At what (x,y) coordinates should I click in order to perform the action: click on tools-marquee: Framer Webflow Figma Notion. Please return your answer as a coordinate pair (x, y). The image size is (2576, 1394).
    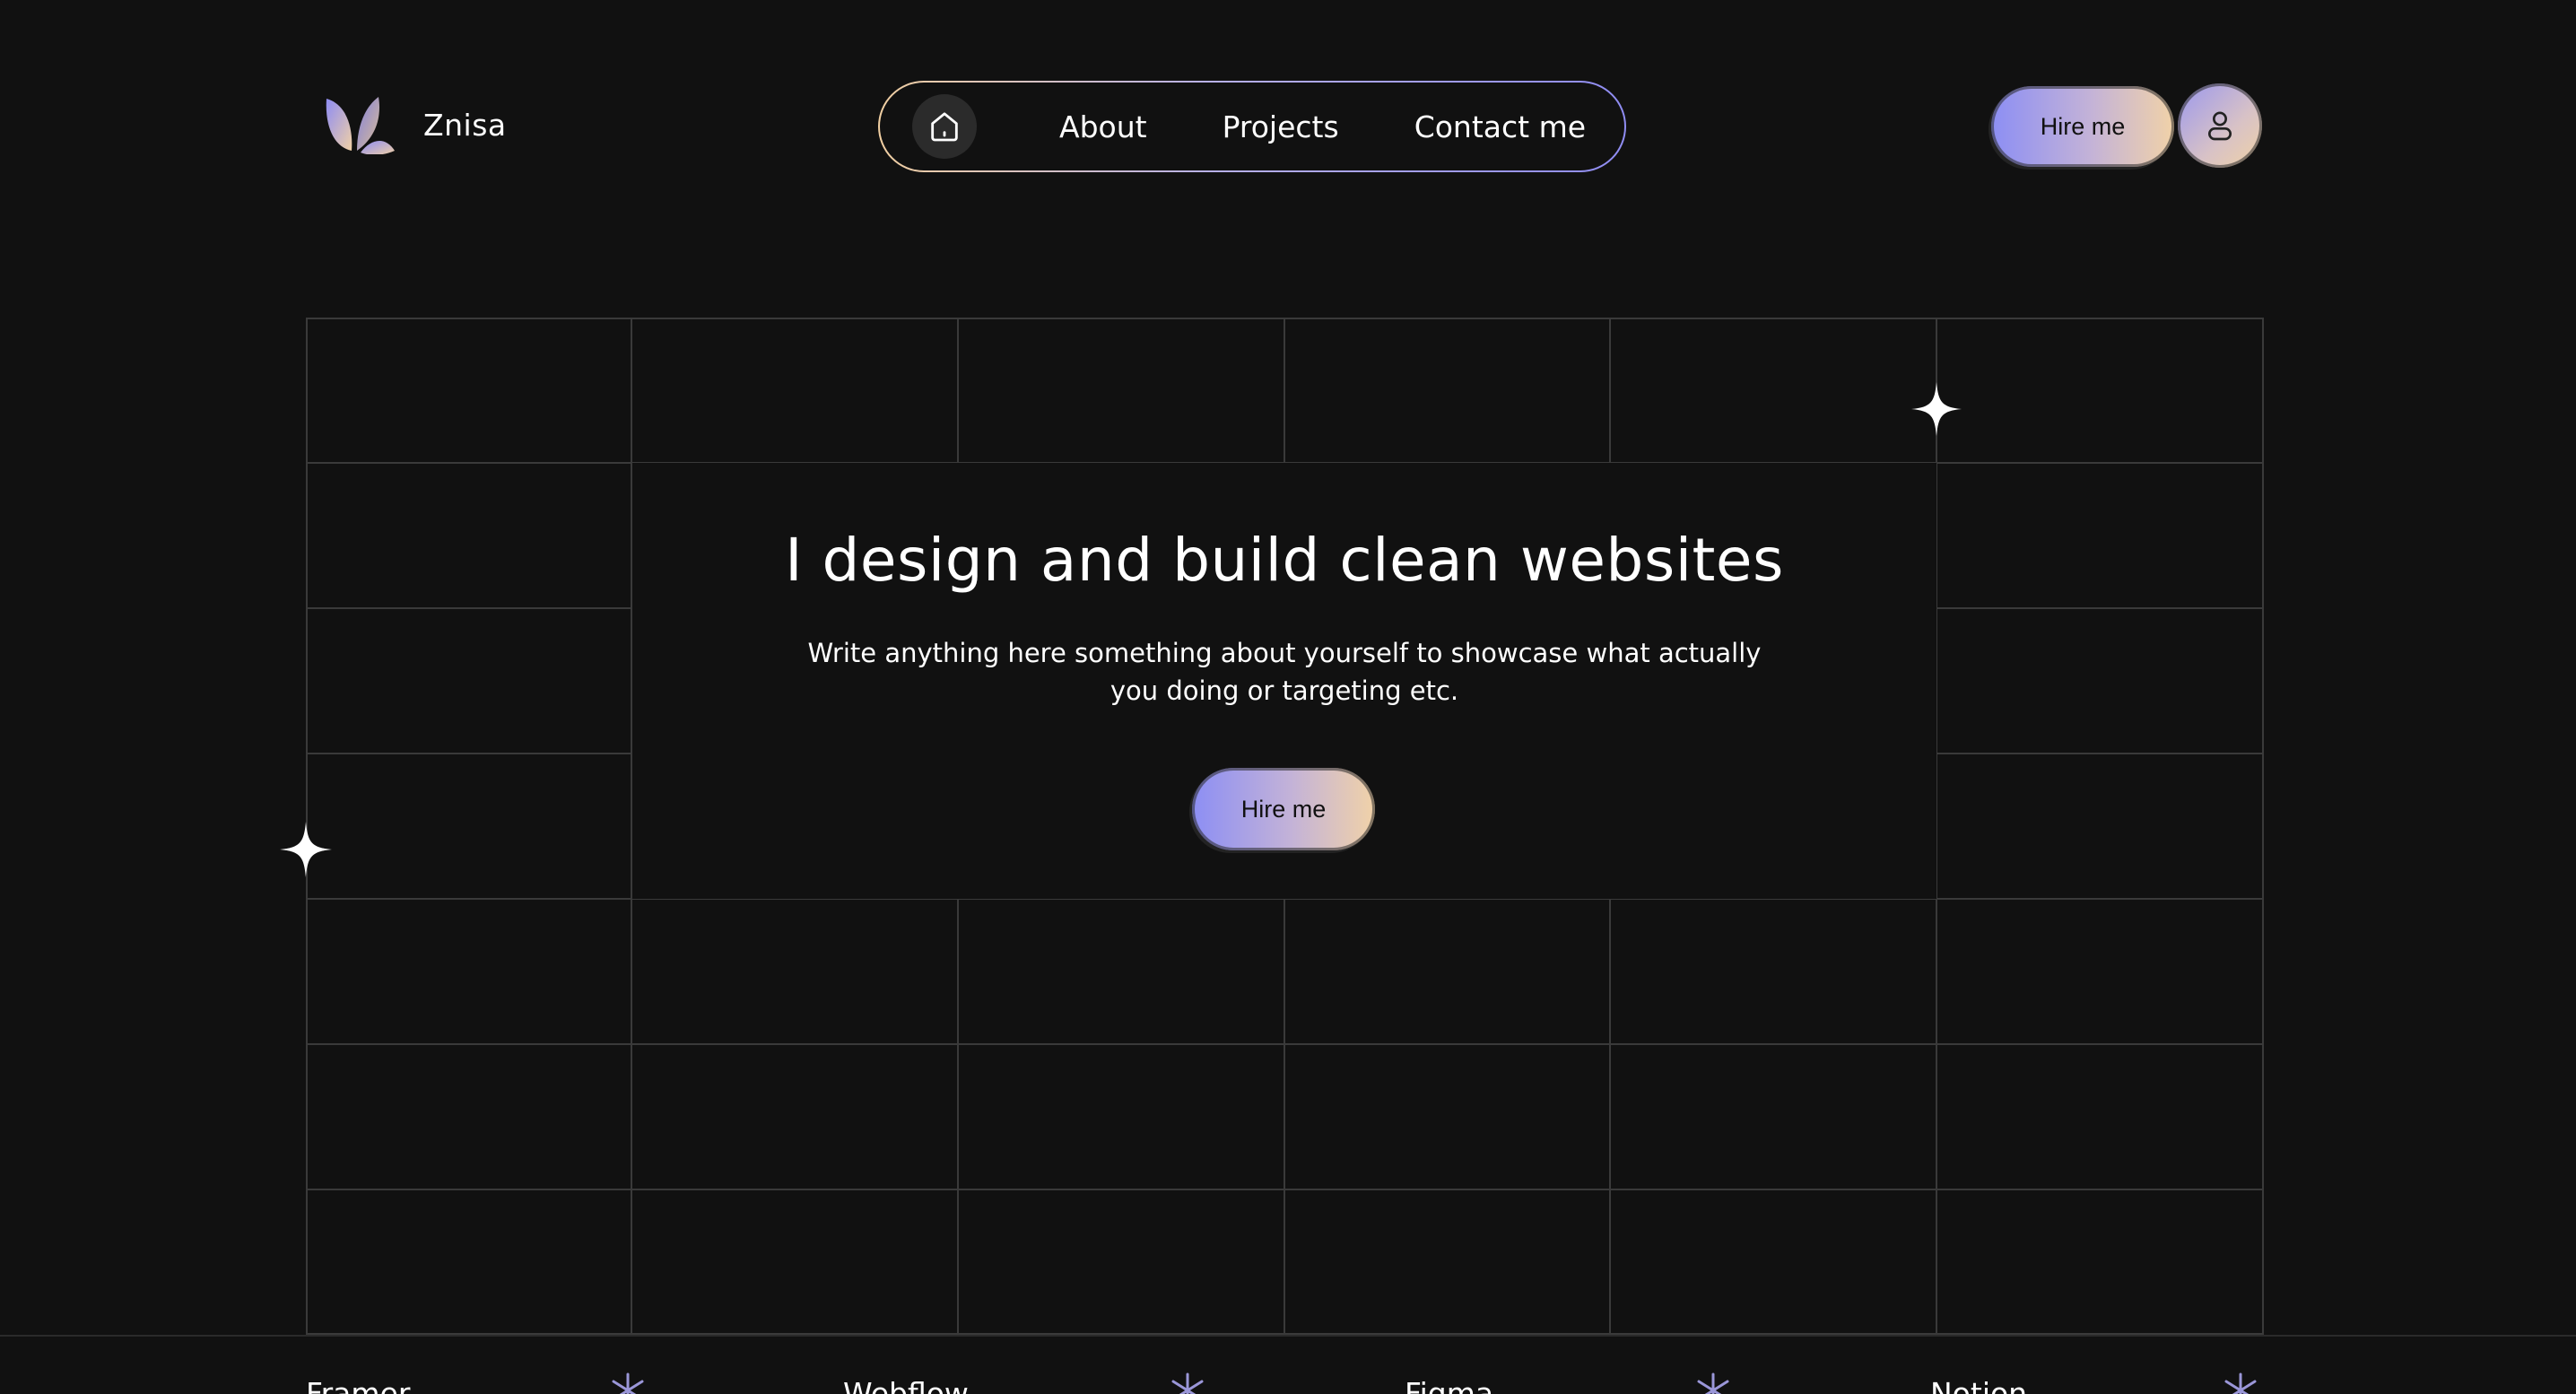
    Looking at the image, I should click on (1288, 1364).